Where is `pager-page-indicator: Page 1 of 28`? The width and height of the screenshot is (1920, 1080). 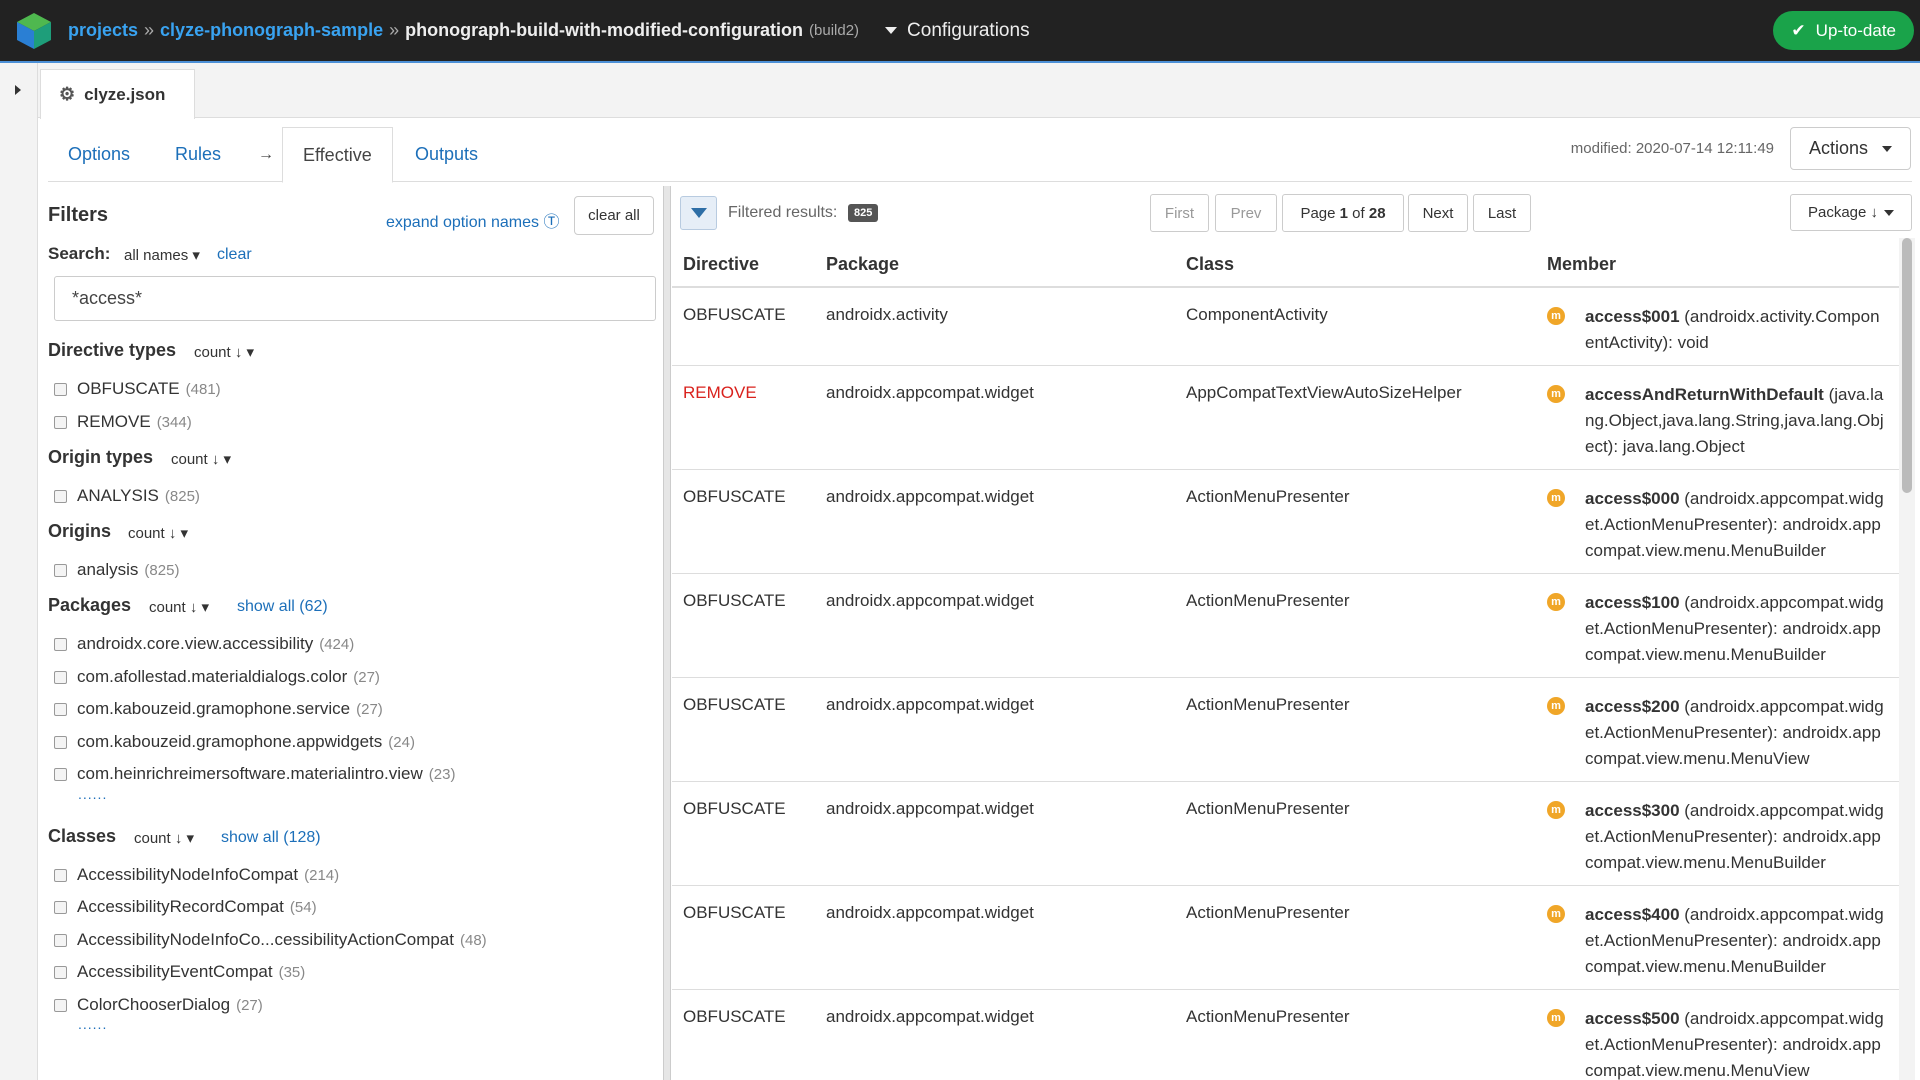
pager-page-indicator: Page 1 of 28 is located at coordinates (1343, 213).